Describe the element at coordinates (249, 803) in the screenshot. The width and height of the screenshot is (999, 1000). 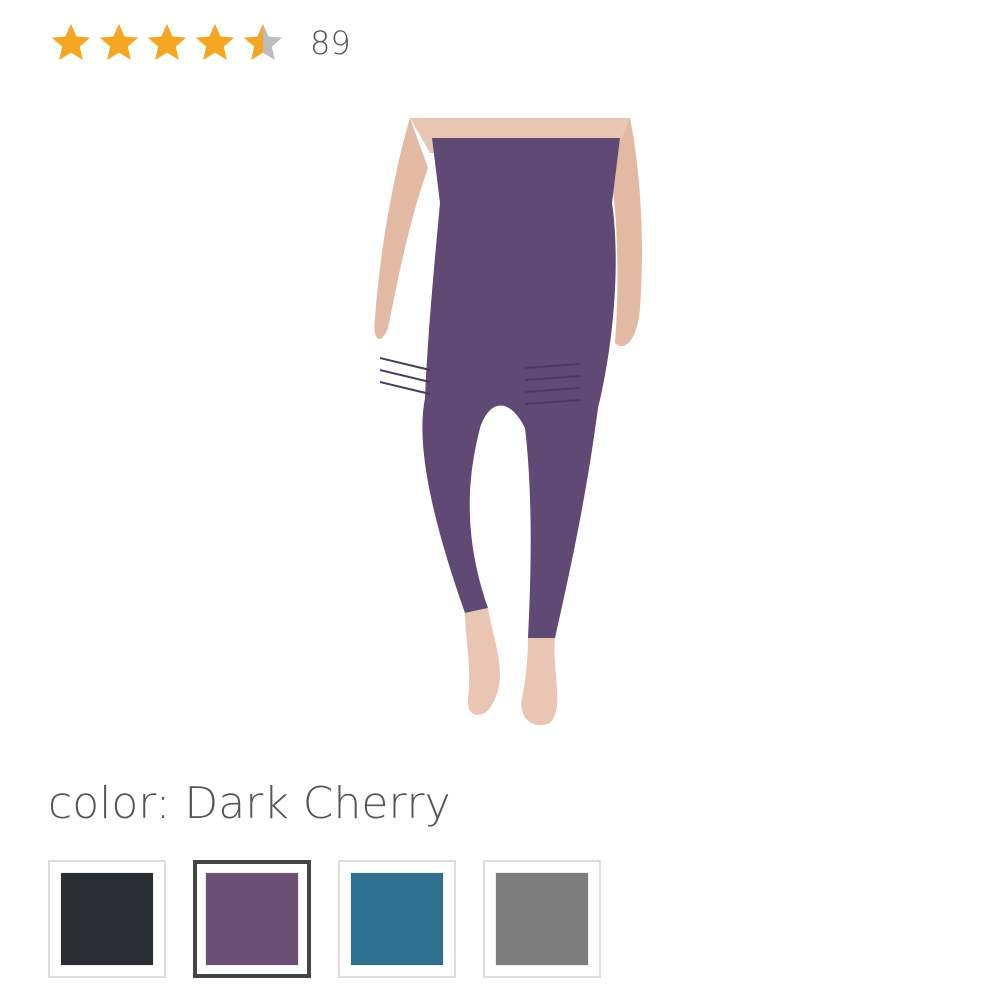
I see `selected-color-label: color: Dark Cherry` at that location.